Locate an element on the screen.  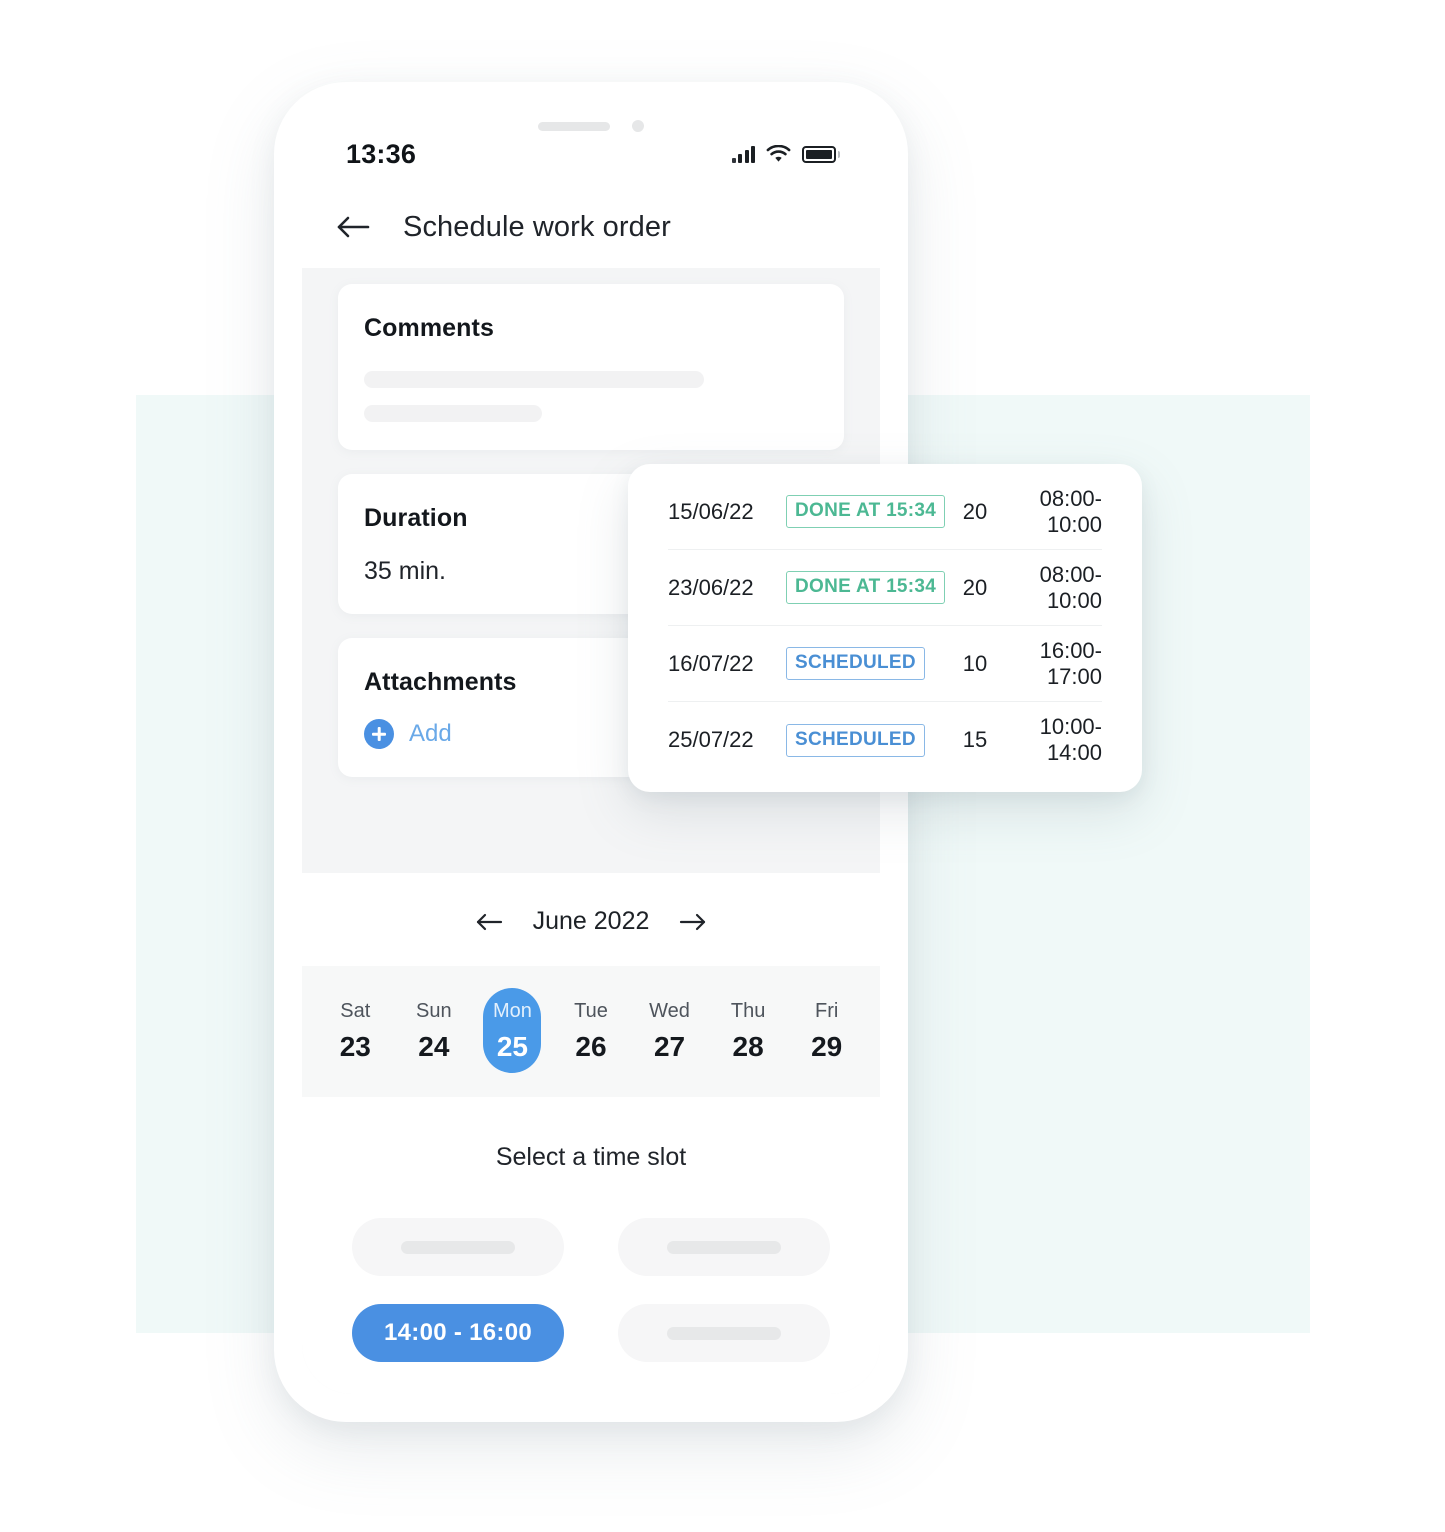
day-cell: Thu 28 is located at coordinates (748, 1030).